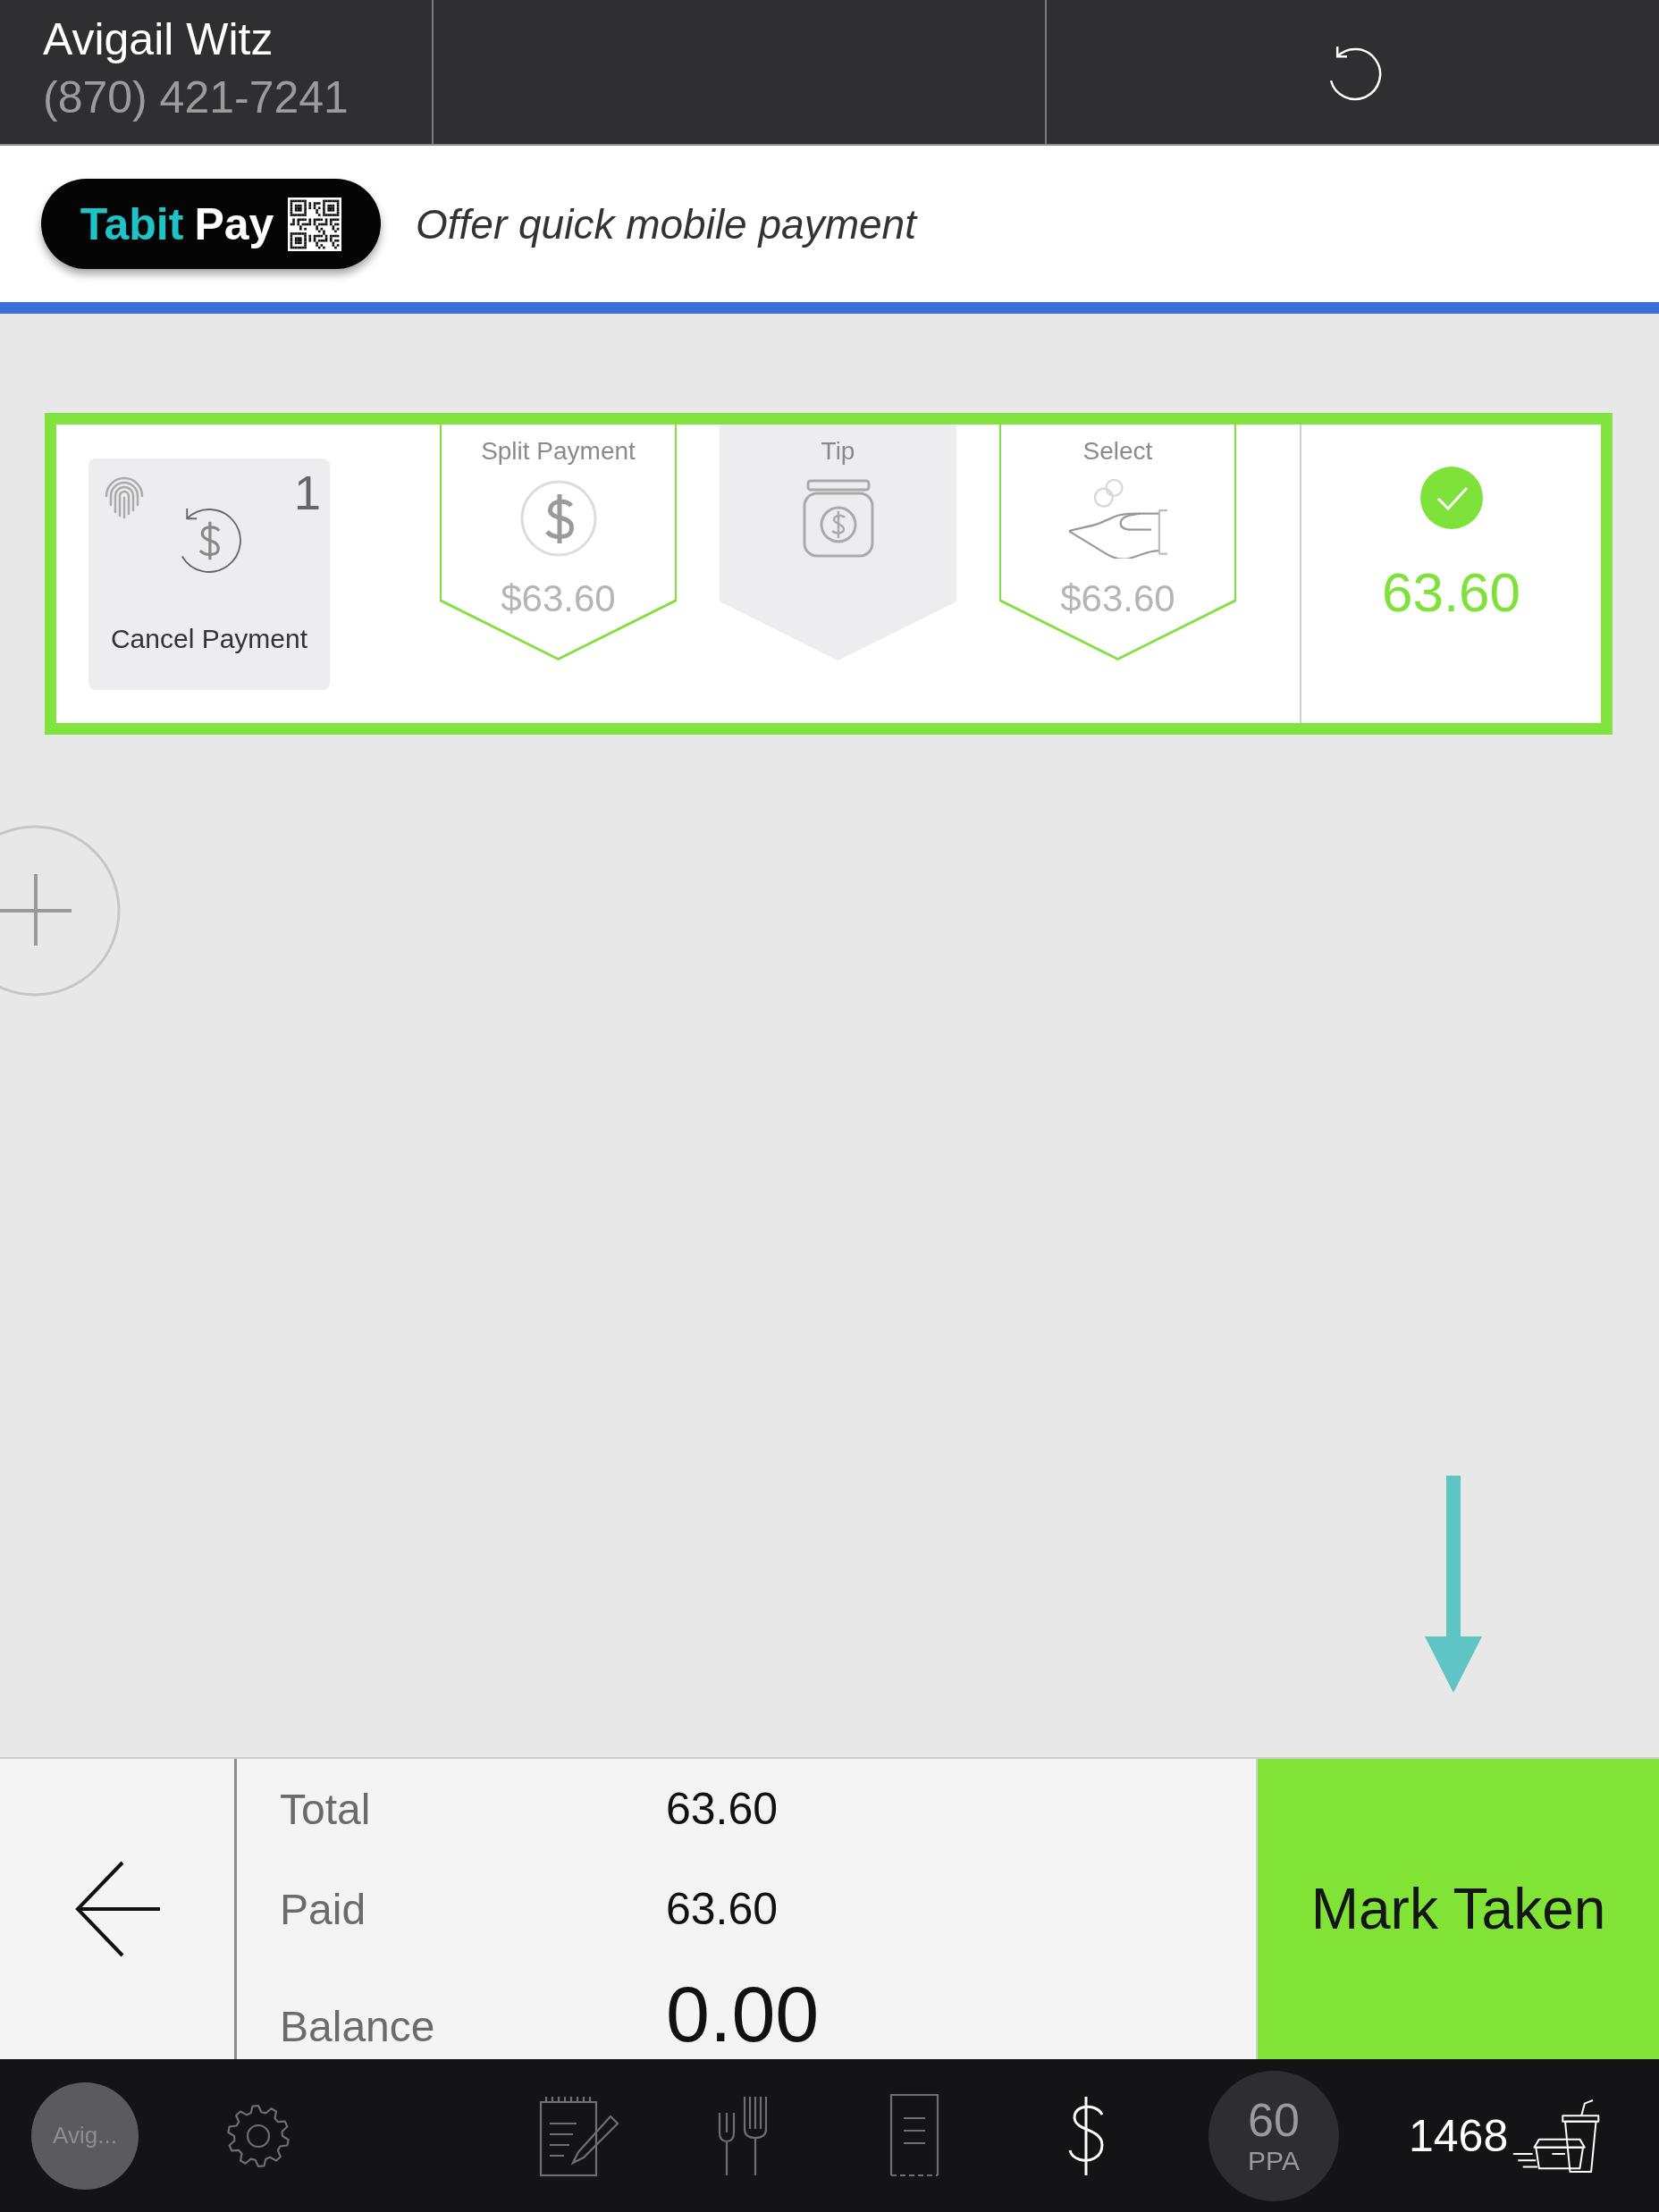 The width and height of the screenshot is (1659, 2212). Describe the element at coordinates (558, 518) in the screenshot. I see `dollar-coin-icon` at that location.